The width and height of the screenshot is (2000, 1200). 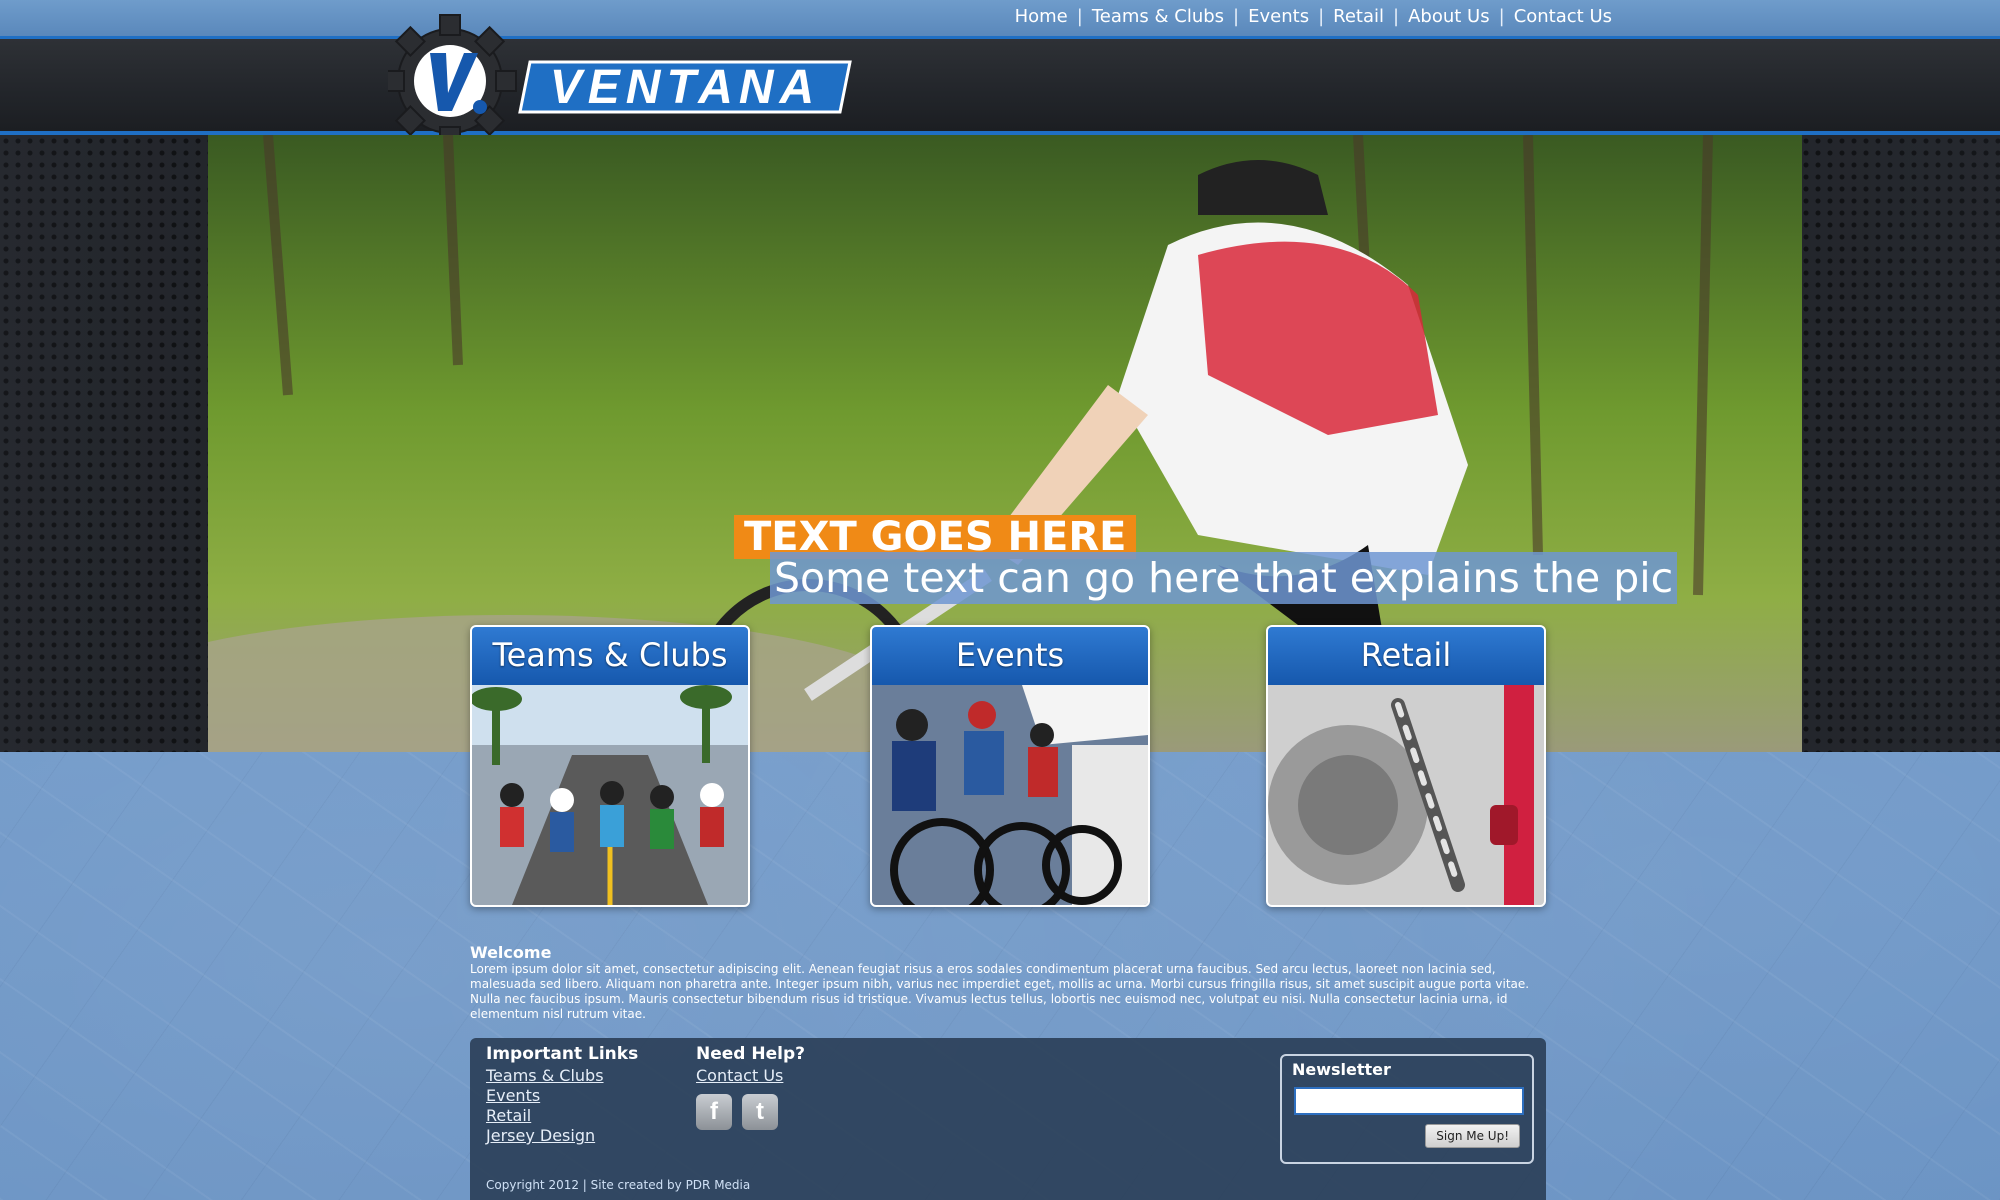 I want to click on newsletter-box: Newsletter Sign Me Up!, so click(x=1407, y=1109).